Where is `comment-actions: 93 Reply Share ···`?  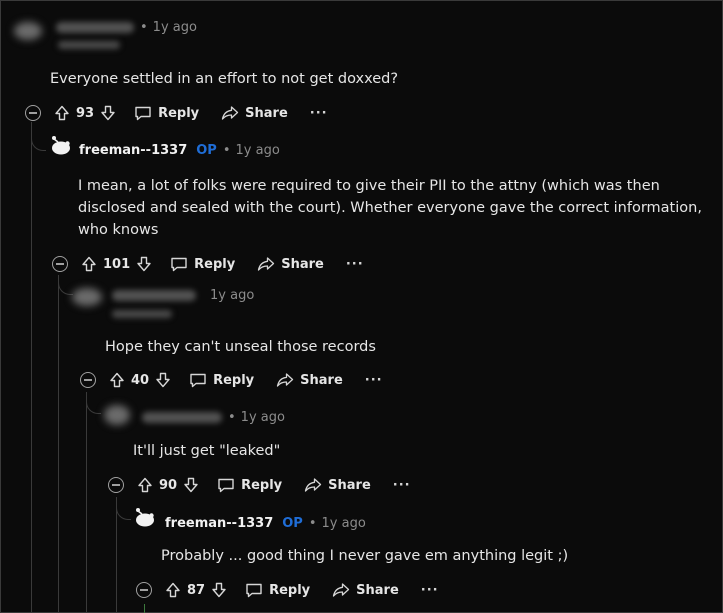
comment-actions: 93 Reply Share ··· is located at coordinates (176, 113).